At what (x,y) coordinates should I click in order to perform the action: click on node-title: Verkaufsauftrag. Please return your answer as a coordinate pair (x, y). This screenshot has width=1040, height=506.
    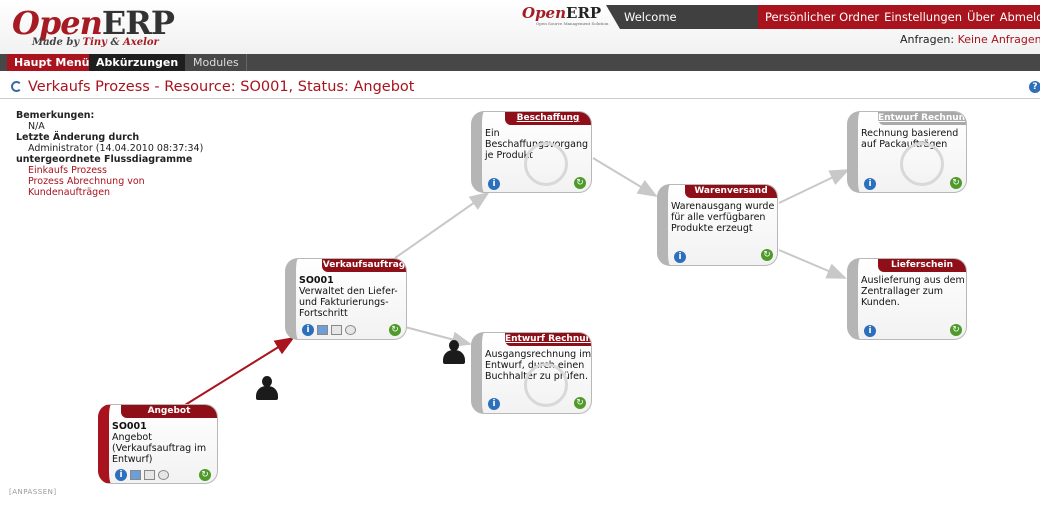
    Looking at the image, I should click on (364, 265).